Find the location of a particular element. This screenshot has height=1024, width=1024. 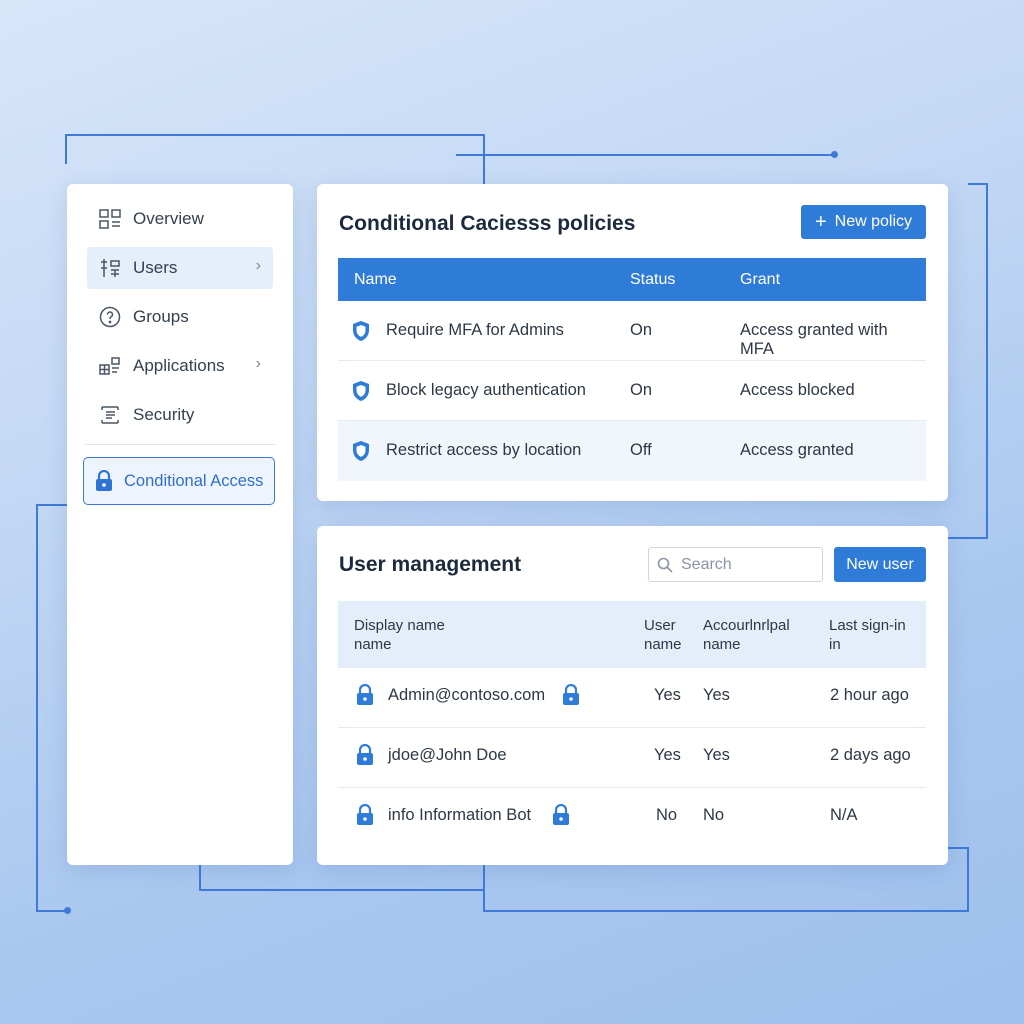

policies-table-header: Name Status Grant is located at coordinates (632, 279).